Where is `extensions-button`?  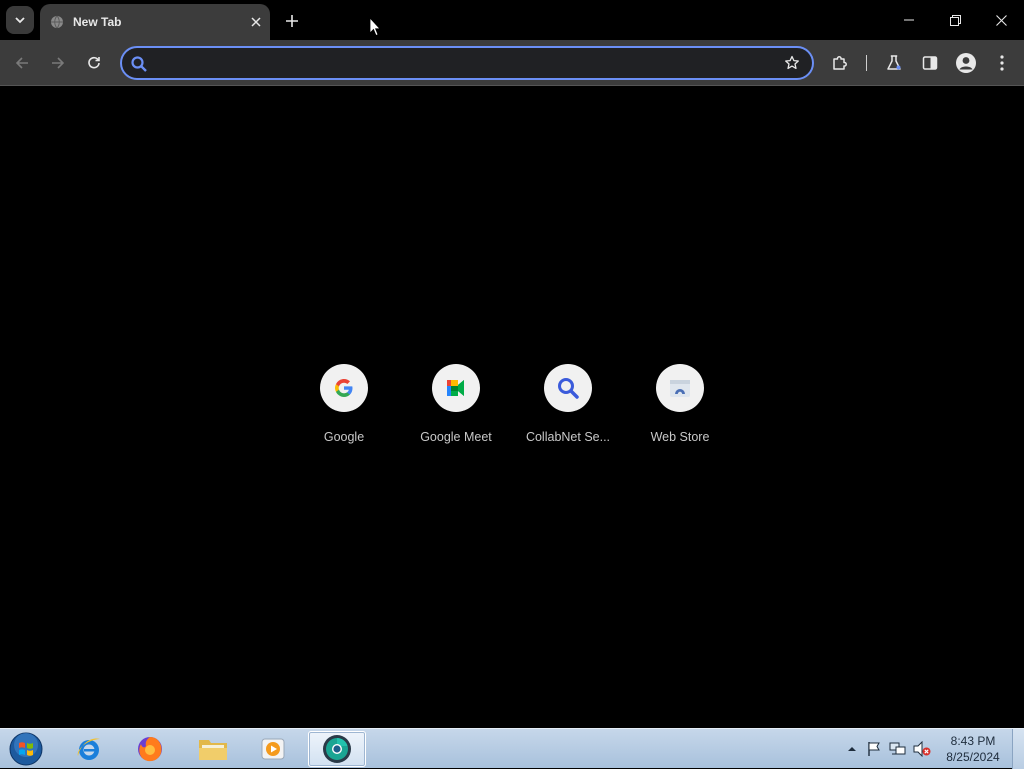 extensions-button is located at coordinates (840, 63).